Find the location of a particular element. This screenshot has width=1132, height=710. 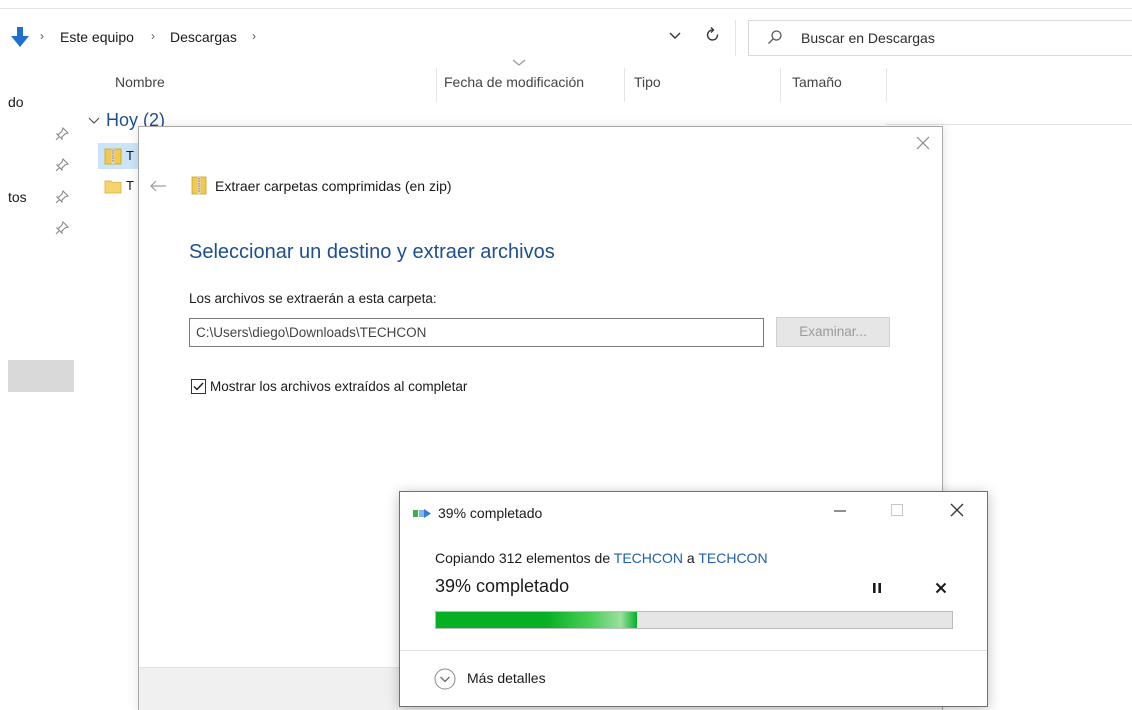

column-header-modified: Fecha de modificación is located at coordinates (514, 82).